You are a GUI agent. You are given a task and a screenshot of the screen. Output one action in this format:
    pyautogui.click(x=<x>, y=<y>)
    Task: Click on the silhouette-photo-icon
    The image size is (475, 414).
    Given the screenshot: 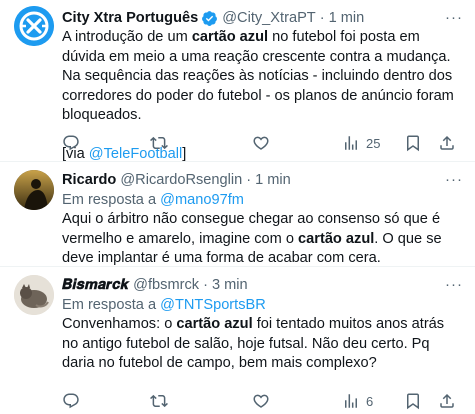 What is the action you would take?
    pyautogui.click(x=34, y=190)
    